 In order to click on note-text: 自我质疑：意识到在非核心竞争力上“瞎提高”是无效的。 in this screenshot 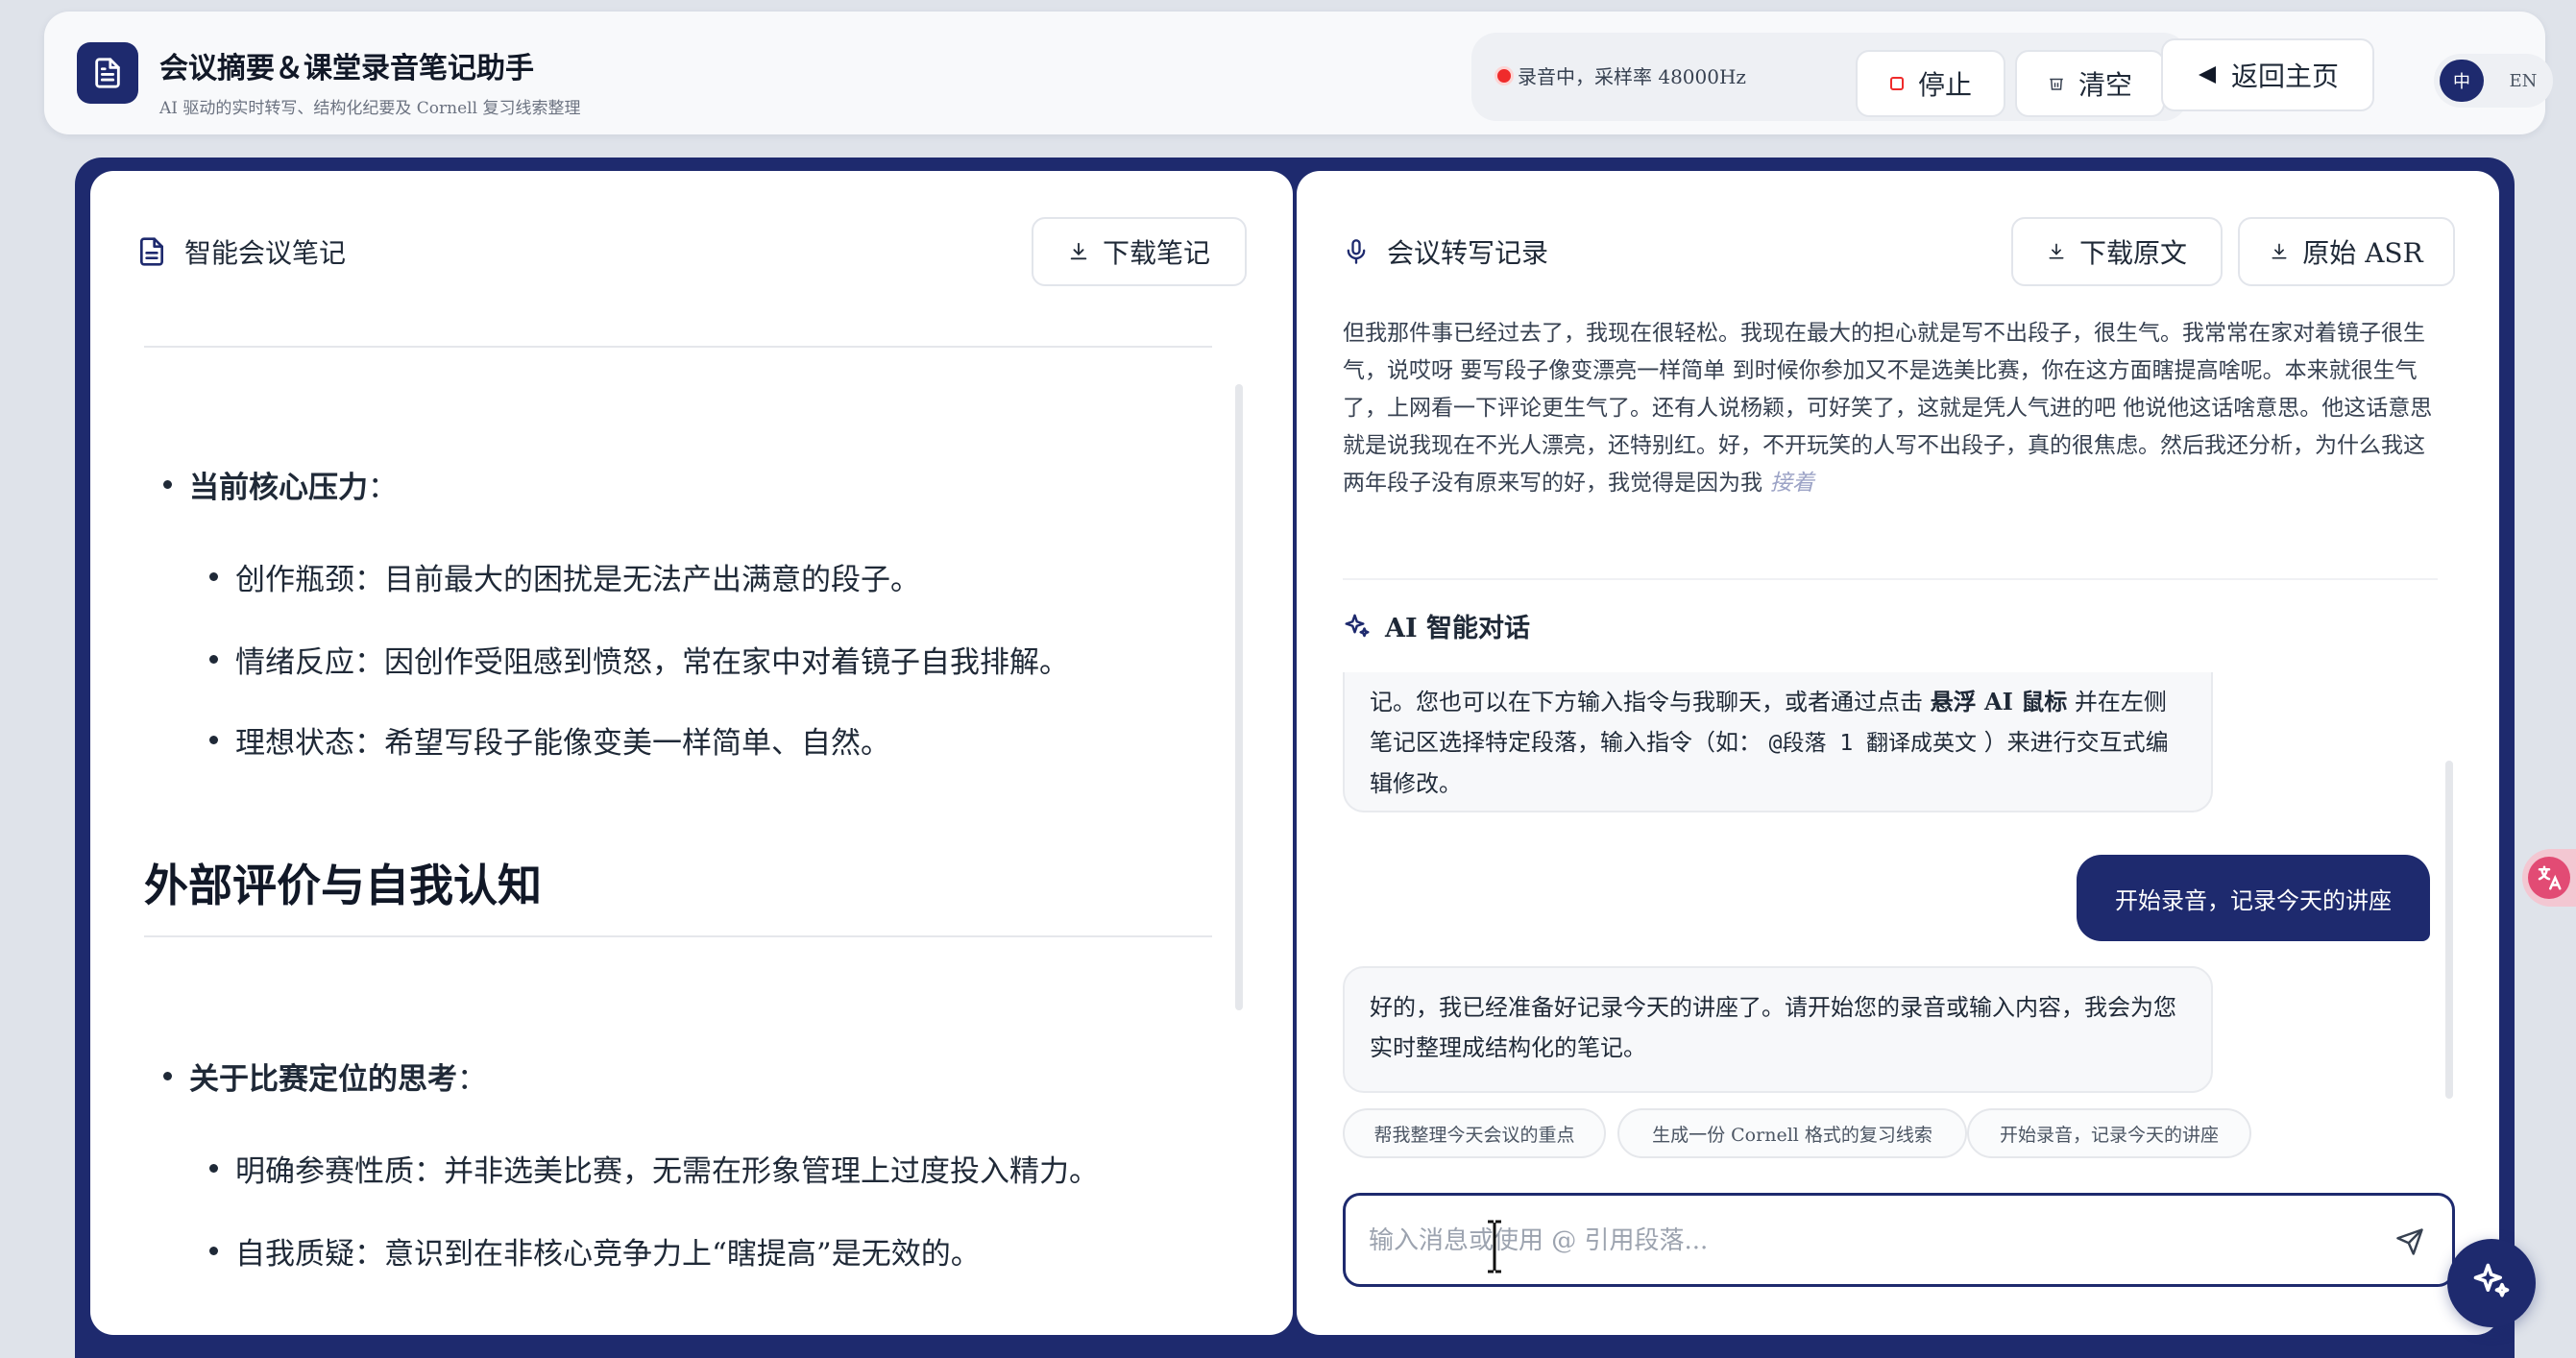, I will do `click(608, 1254)`.